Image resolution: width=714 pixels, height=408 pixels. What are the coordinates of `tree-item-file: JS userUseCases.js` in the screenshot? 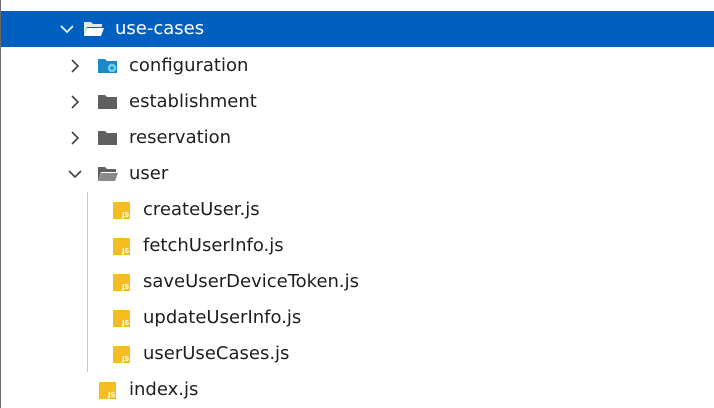 It's located at (357, 354).